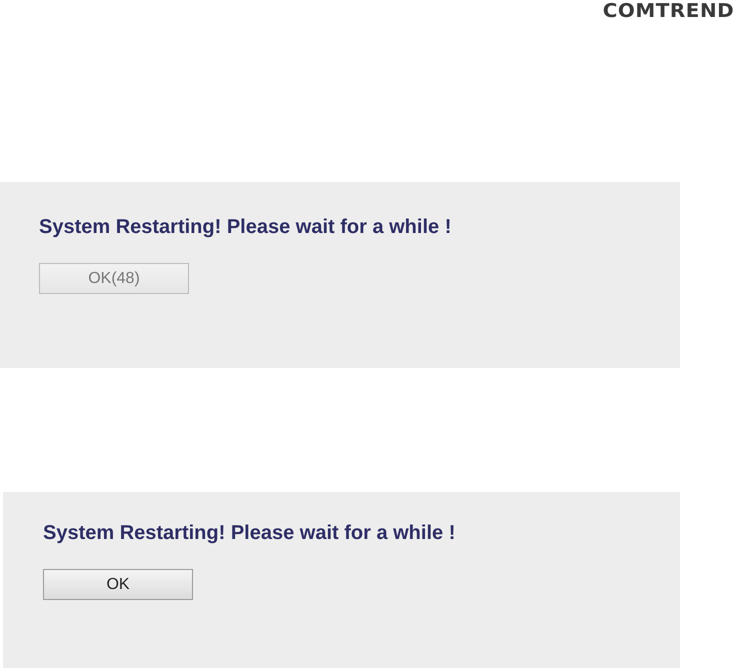 The width and height of the screenshot is (736, 668). I want to click on ok-button: OK, so click(118, 584).